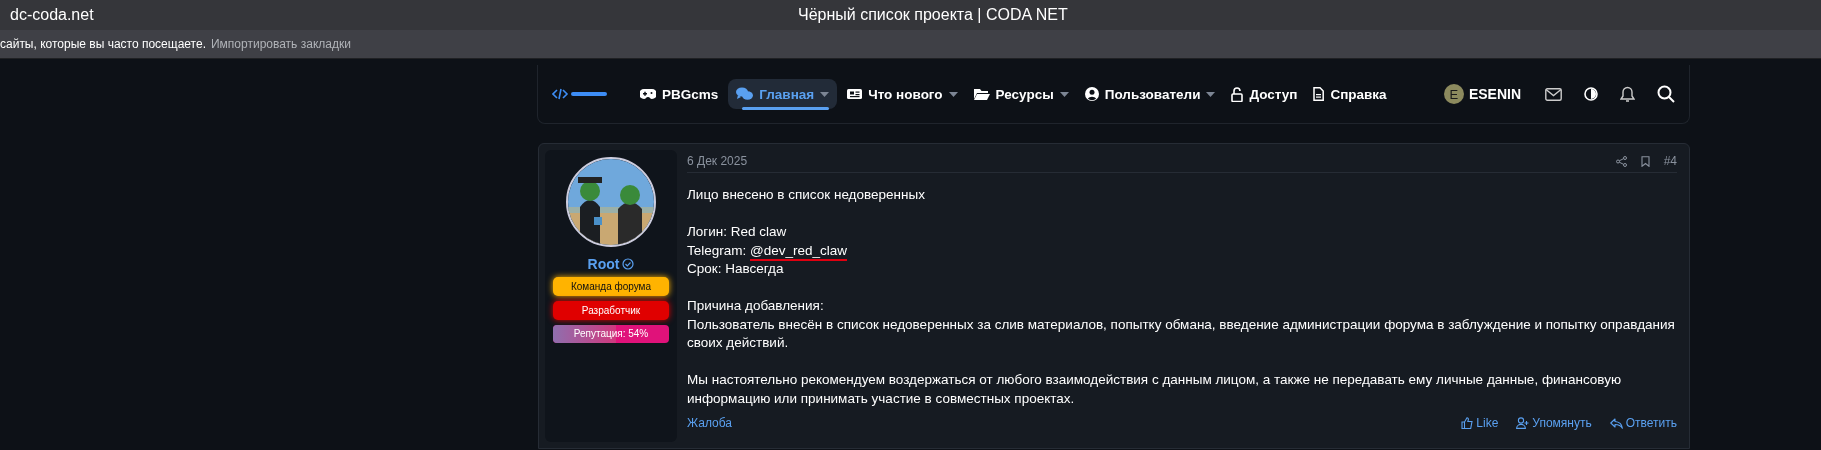  I want to click on post-date: 6 Дек 2025, so click(717, 161).